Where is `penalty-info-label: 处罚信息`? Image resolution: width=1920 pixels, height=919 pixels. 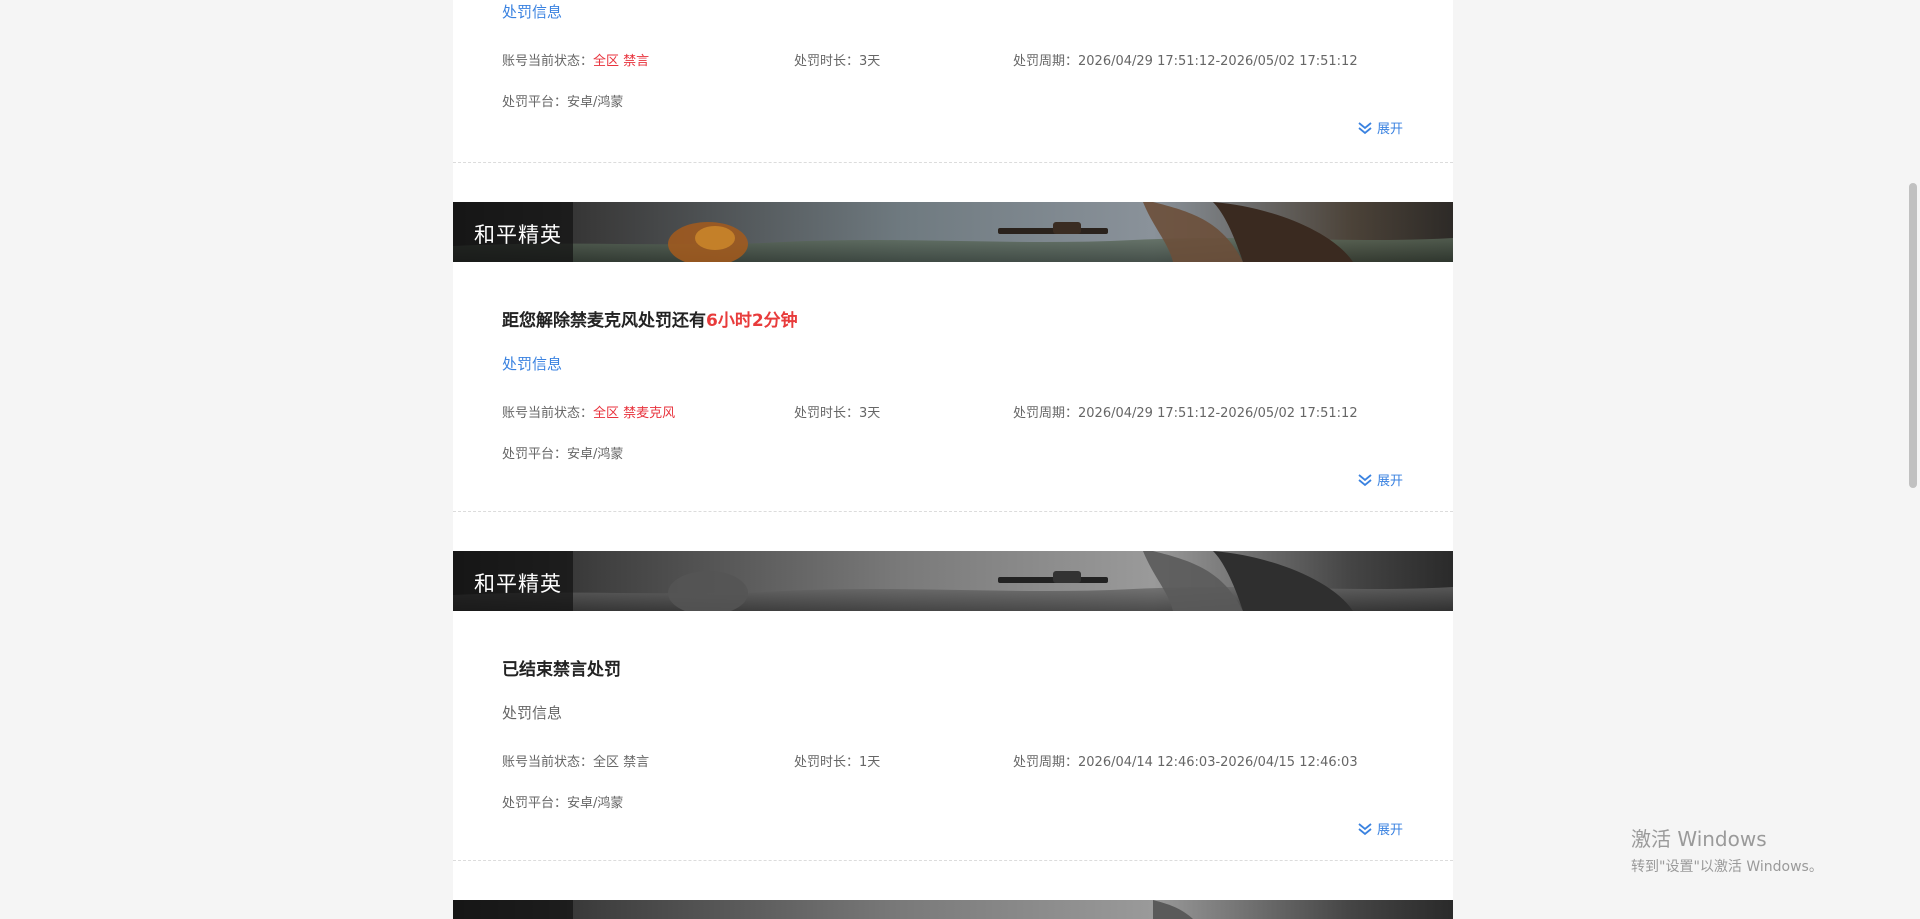
penalty-info-label: 处罚信息 is located at coordinates (532, 713).